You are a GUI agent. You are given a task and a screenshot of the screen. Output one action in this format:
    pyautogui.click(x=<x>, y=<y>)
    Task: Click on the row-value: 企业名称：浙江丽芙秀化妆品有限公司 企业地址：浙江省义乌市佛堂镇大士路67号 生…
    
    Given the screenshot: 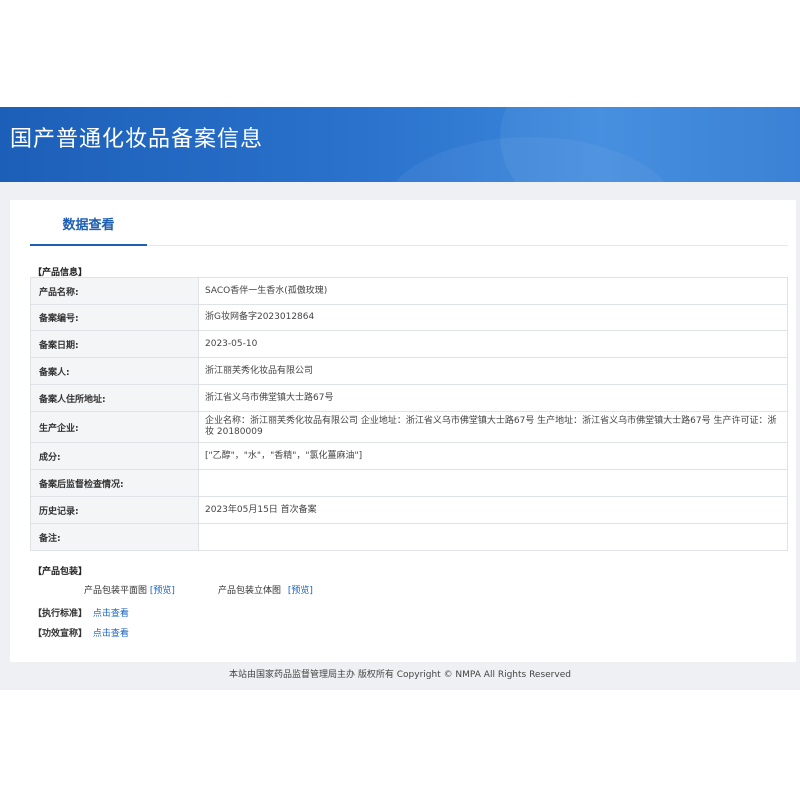 What is the action you would take?
    pyautogui.click(x=493, y=427)
    